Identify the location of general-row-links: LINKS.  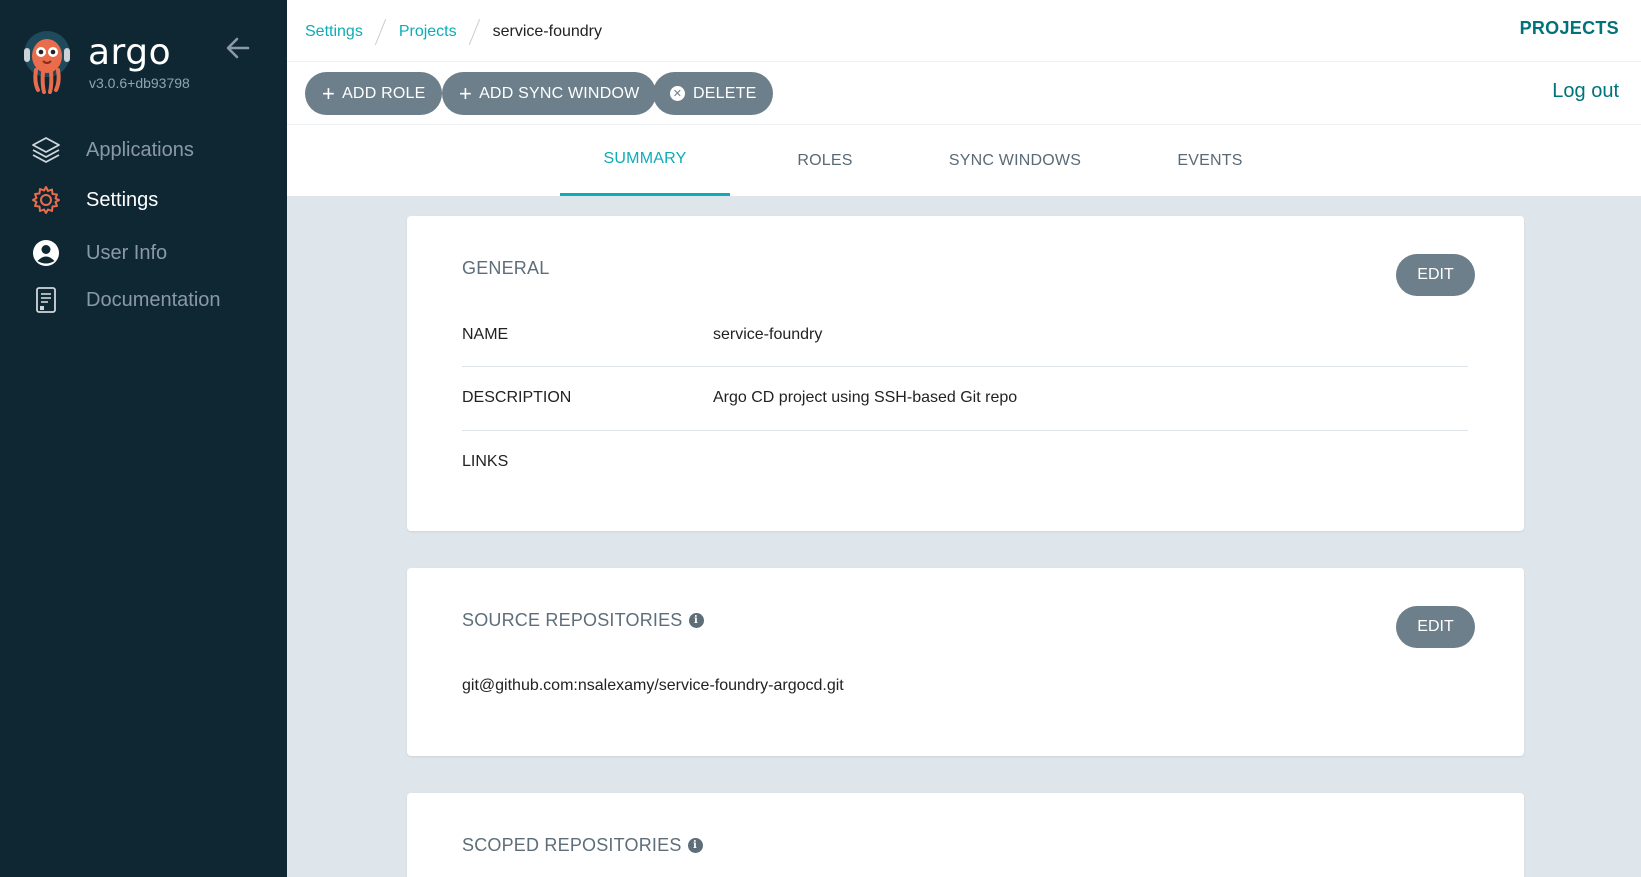
(965, 484).